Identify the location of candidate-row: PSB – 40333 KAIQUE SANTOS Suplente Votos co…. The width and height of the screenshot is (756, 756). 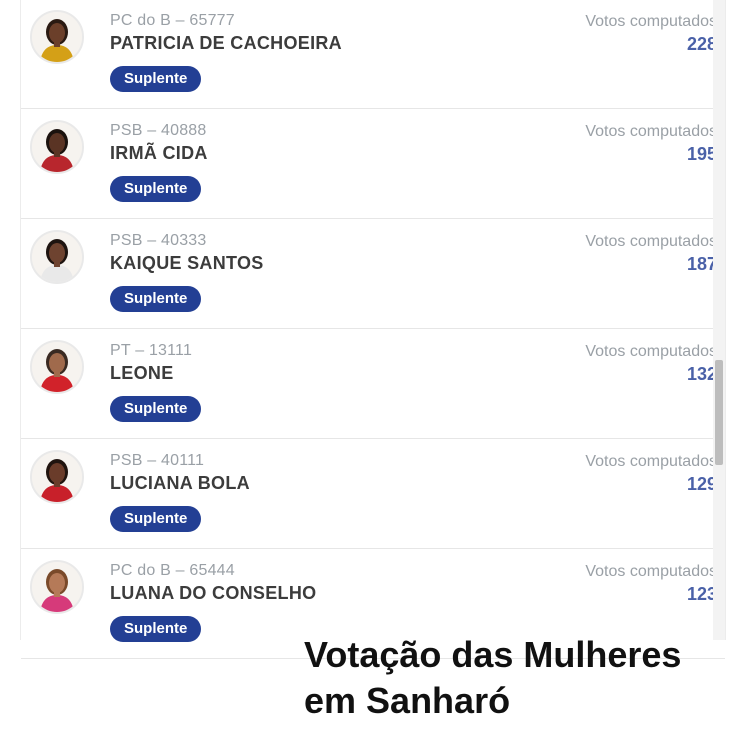
(373, 274).